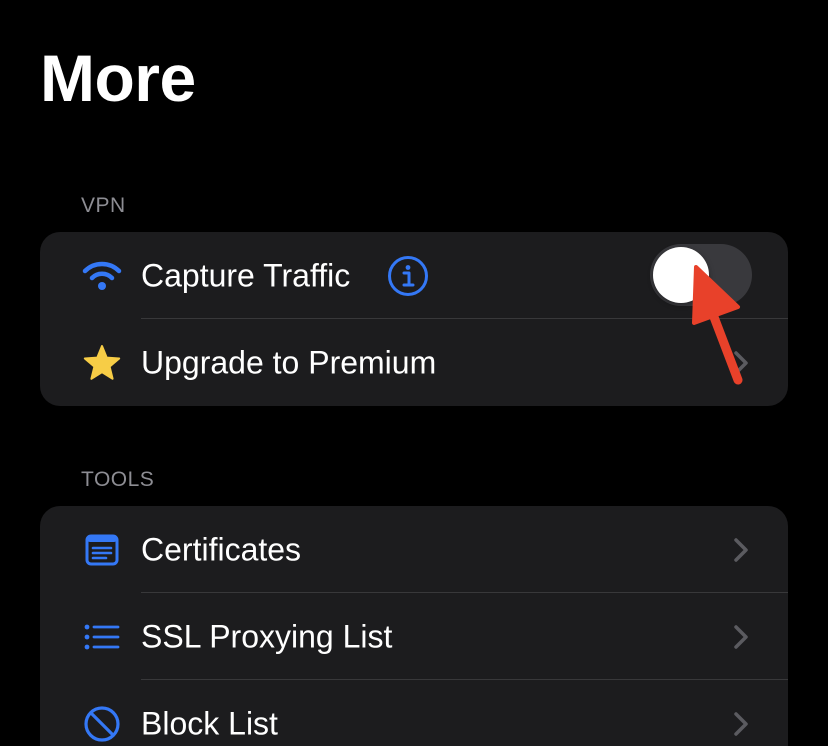 This screenshot has width=828, height=746. Describe the element at coordinates (414, 636) in the screenshot. I see `row-ssl-proxying-list: SSL Proxying List` at that location.